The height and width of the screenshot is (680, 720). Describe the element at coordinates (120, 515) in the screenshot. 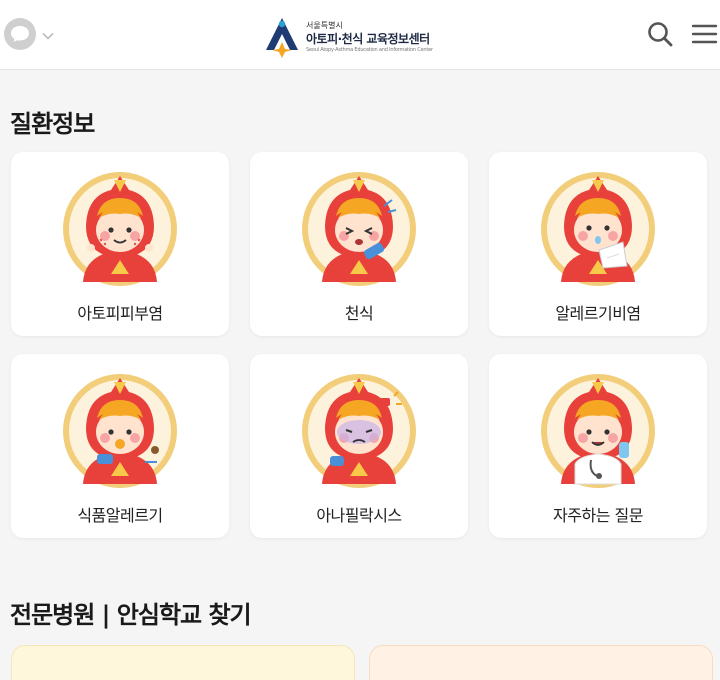

I see `disease-card-label: 식품알레르기` at that location.